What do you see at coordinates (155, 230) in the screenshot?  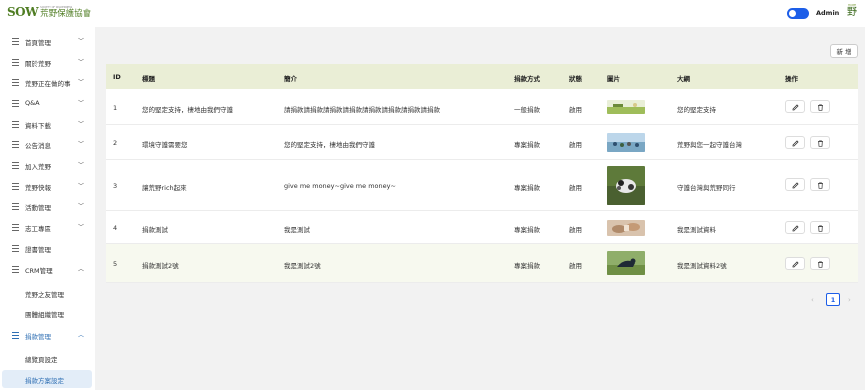 I see `cell-title: 捐款測試` at bounding box center [155, 230].